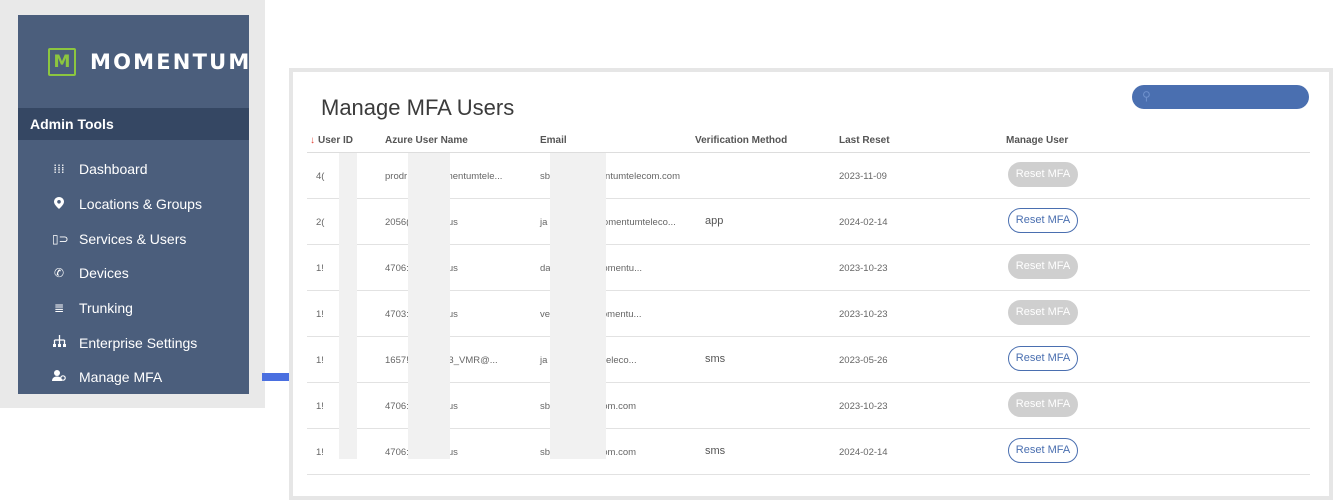 This screenshot has width=1335, height=502. Describe the element at coordinates (59, 273) in the screenshot. I see `phone-icon: ✆` at that location.